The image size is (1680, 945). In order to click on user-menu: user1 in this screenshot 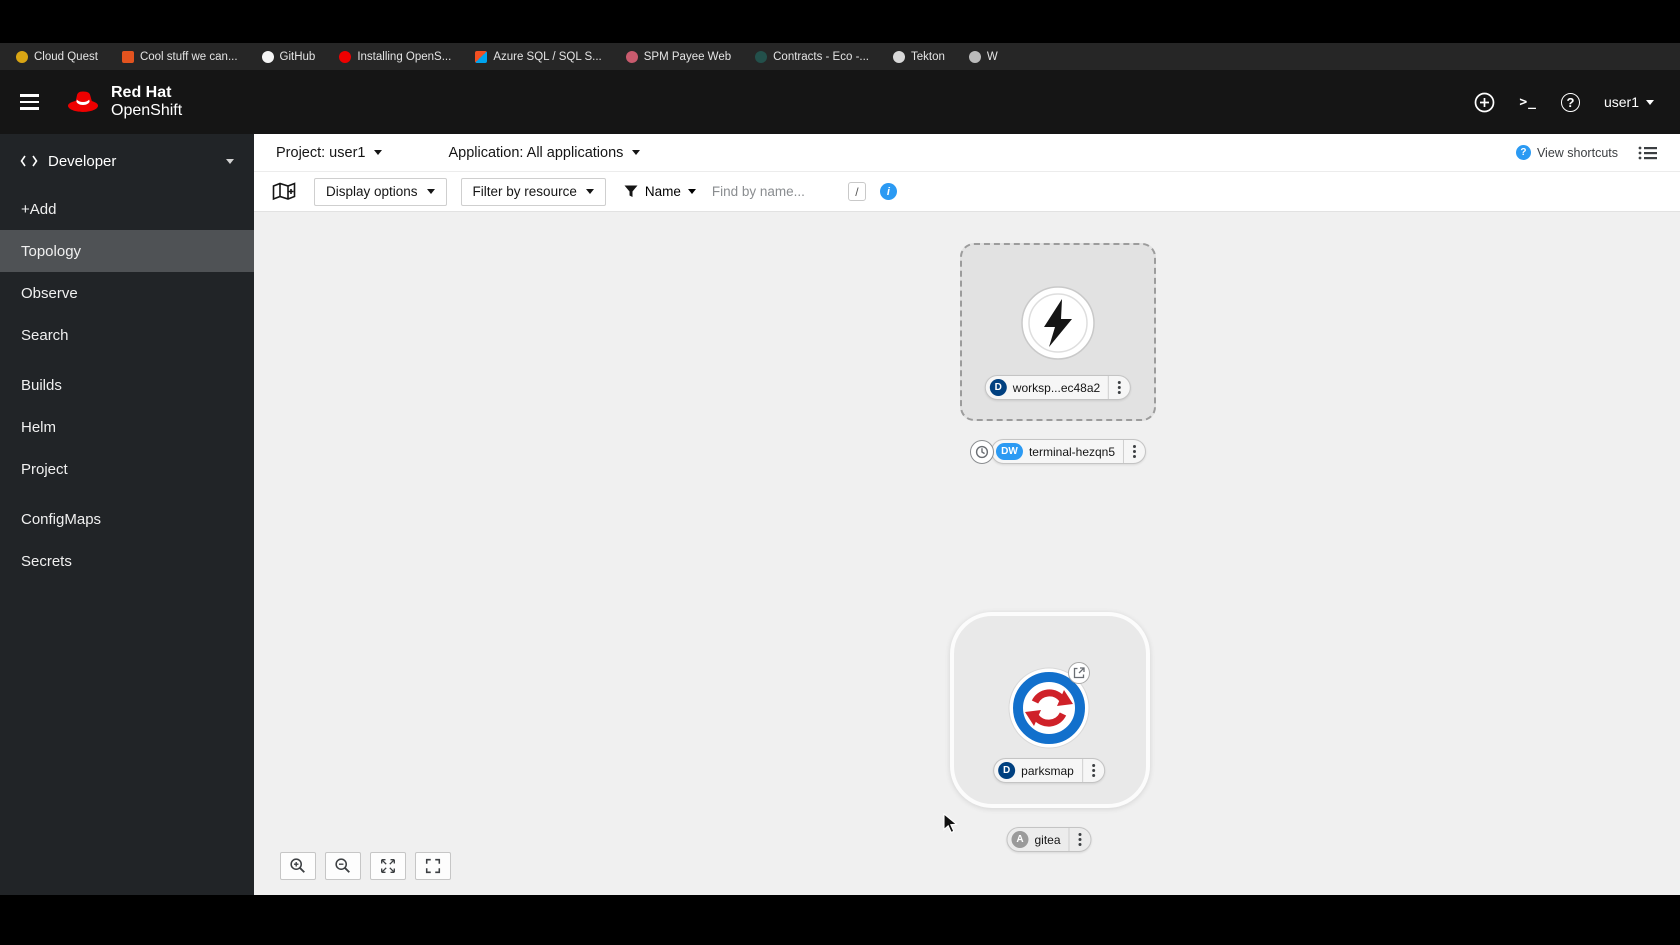, I will do `click(1629, 102)`.